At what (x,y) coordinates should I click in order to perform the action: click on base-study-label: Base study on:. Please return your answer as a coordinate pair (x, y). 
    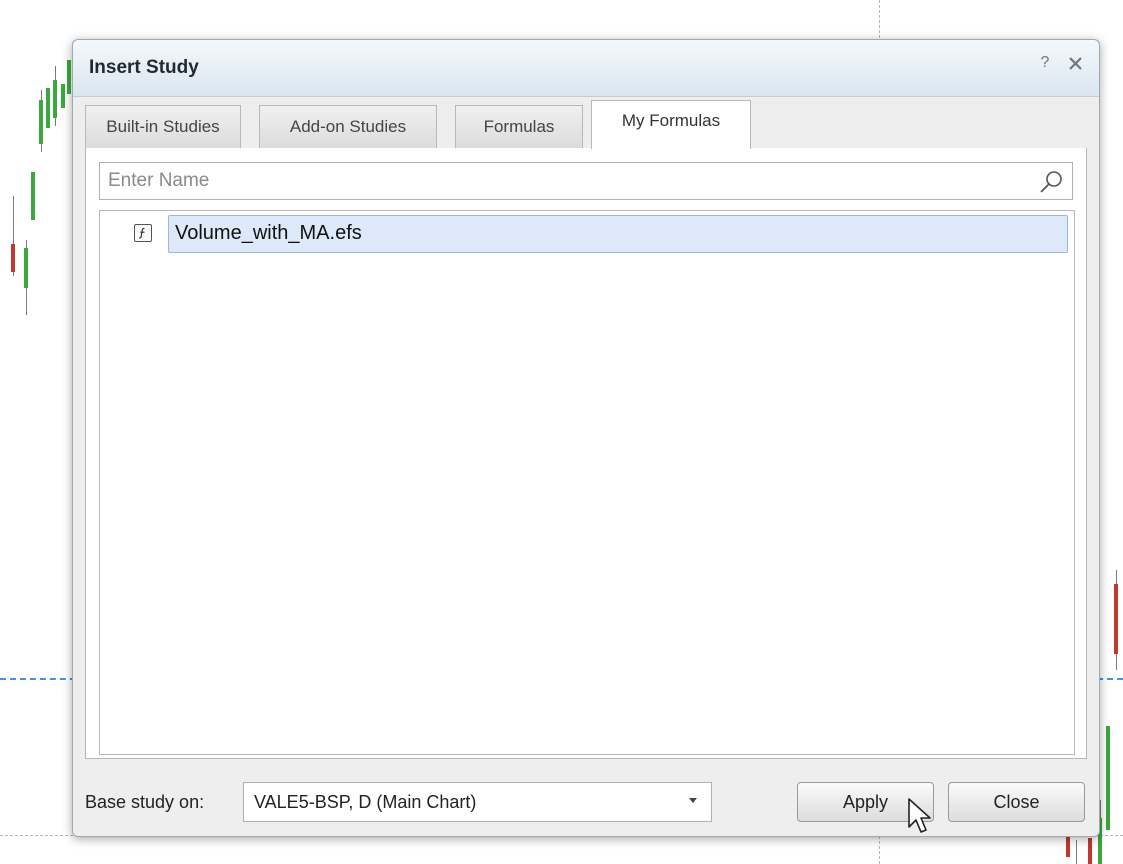
    Looking at the image, I should click on (145, 802).